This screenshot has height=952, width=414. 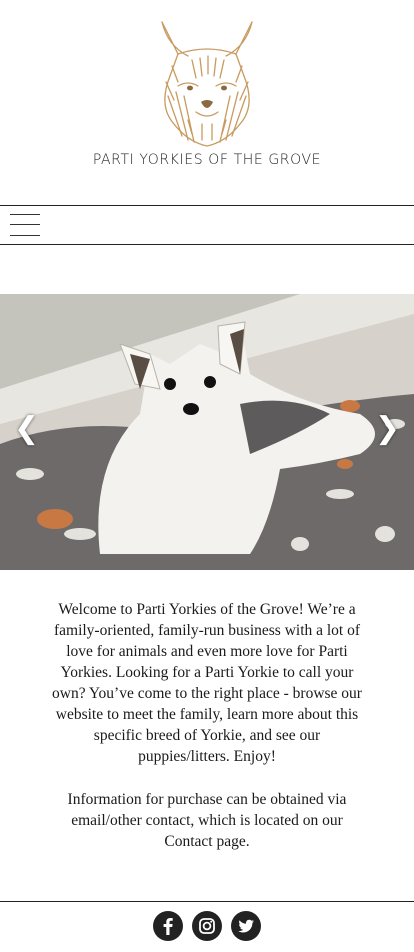 I want to click on footer-divider, so click(x=207, y=901).